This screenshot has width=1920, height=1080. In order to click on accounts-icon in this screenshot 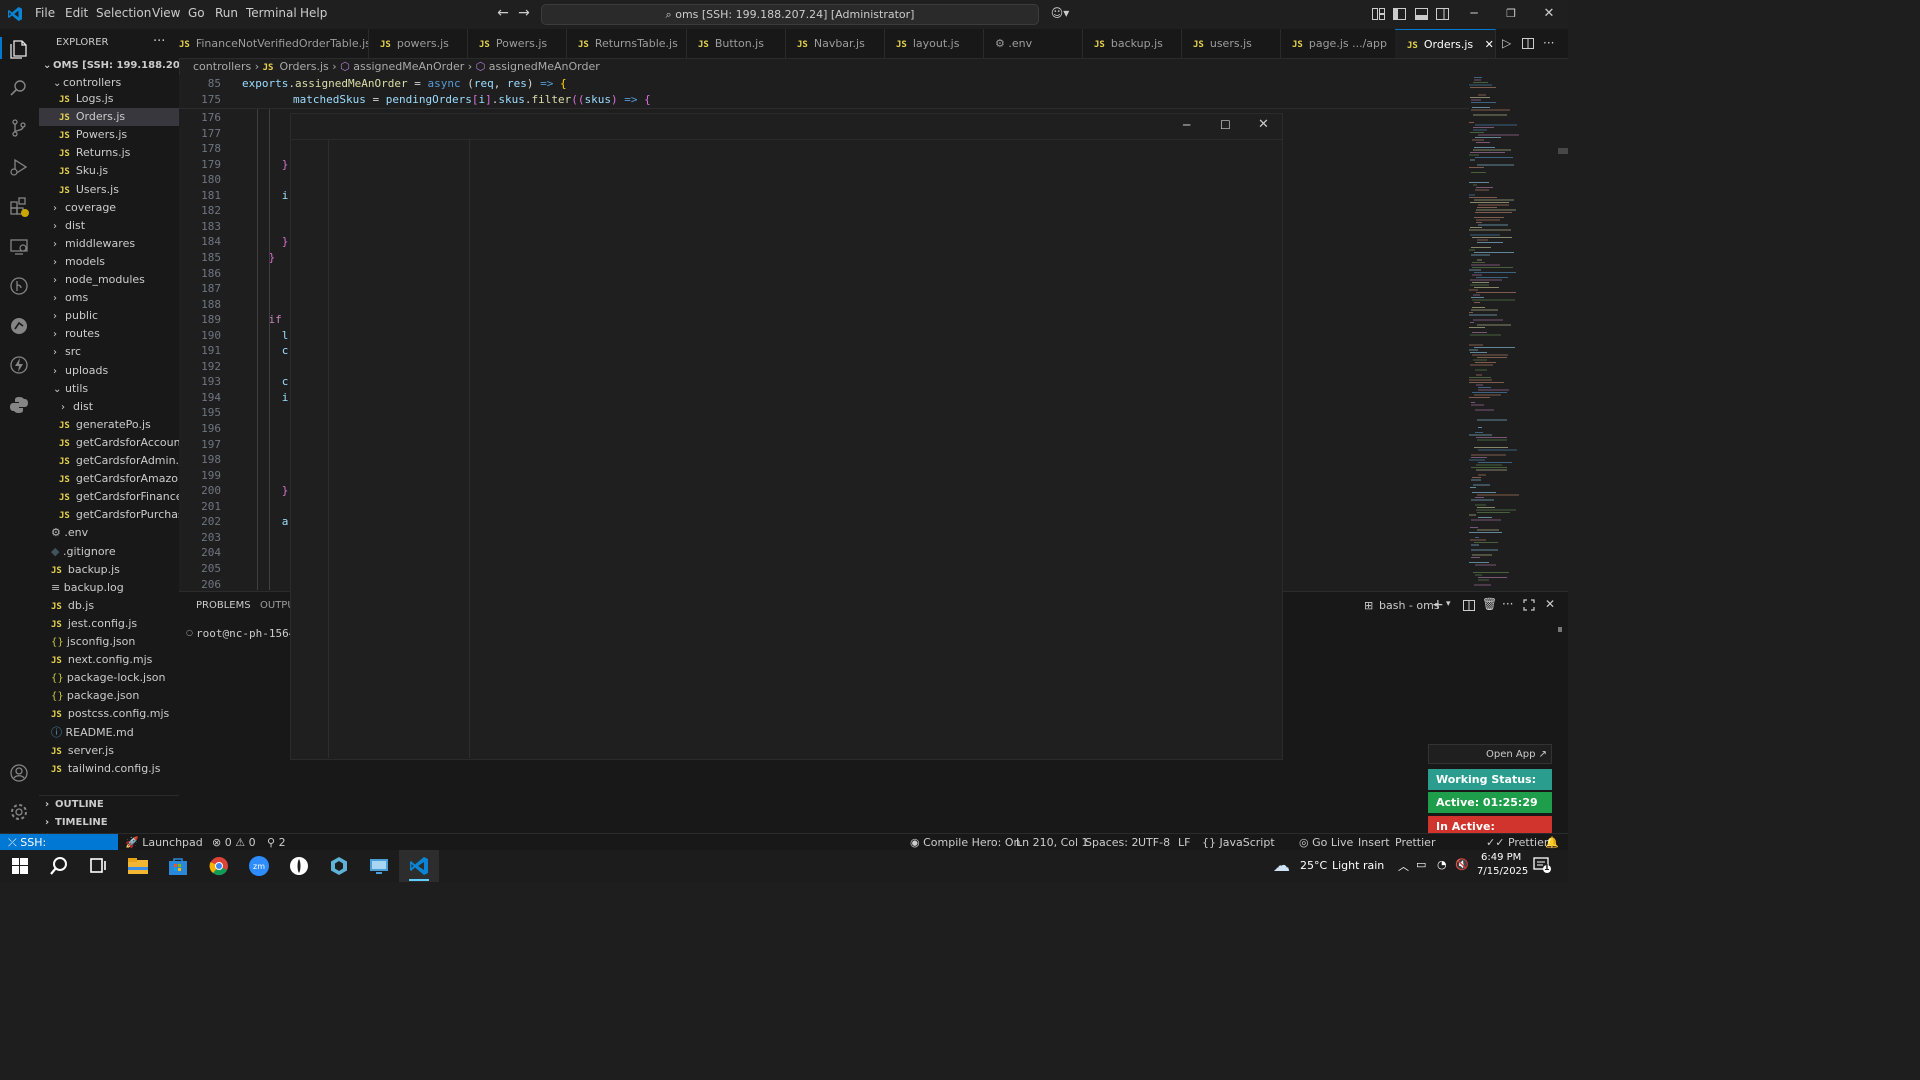, I will do `click(19, 773)`.